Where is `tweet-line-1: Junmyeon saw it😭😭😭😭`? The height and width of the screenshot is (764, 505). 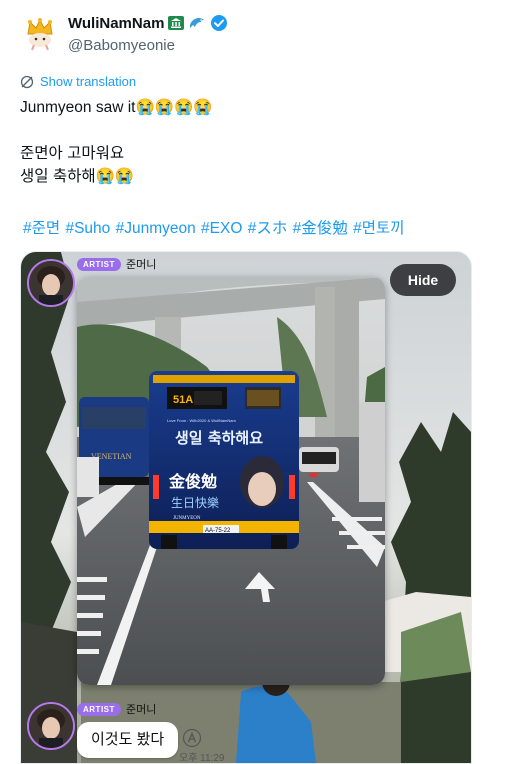 tweet-line-1: Junmyeon saw it😭😭😭😭 is located at coordinates (116, 107).